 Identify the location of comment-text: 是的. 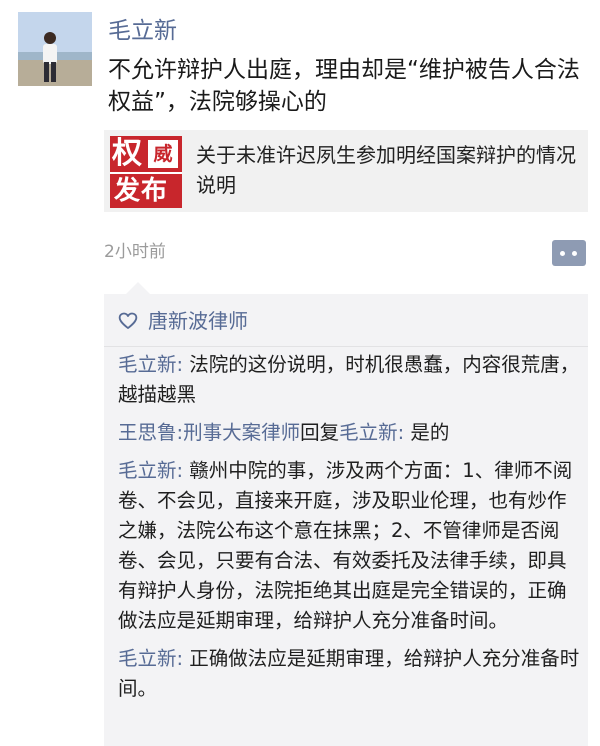
(430, 432).